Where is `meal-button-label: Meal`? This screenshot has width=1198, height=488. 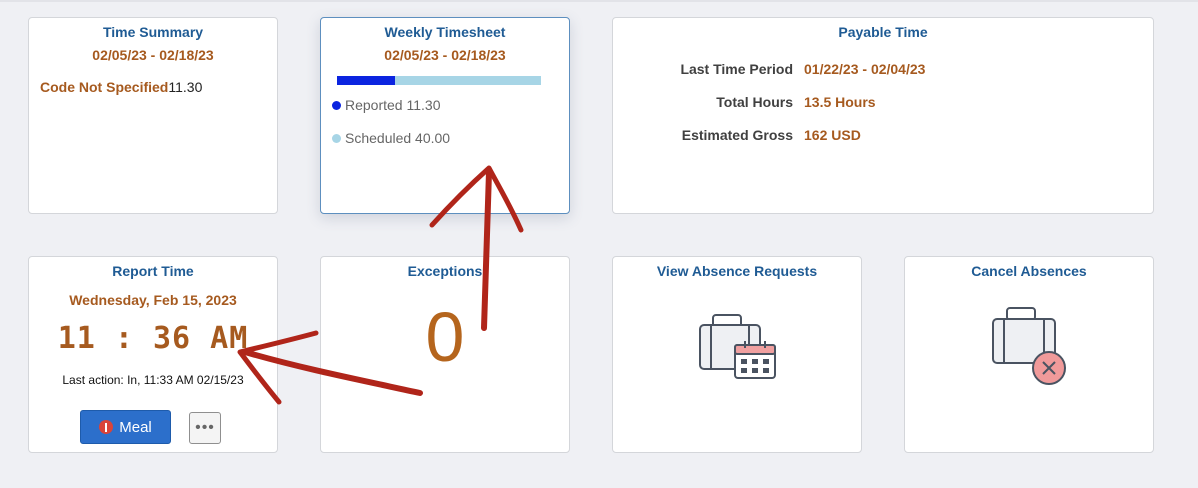 meal-button-label: Meal is located at coordinates (135, 427).